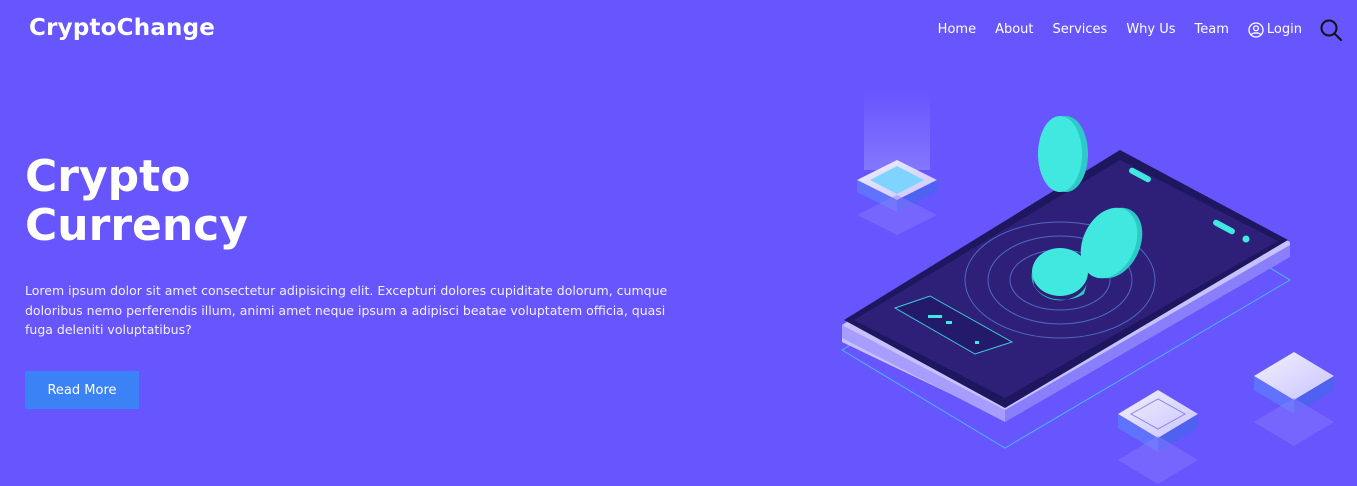 This screenshot has height=486, width=1357. Describe the element at coordinates (1014, 30) in the screenshot. I see `nav-about: About` at that location.